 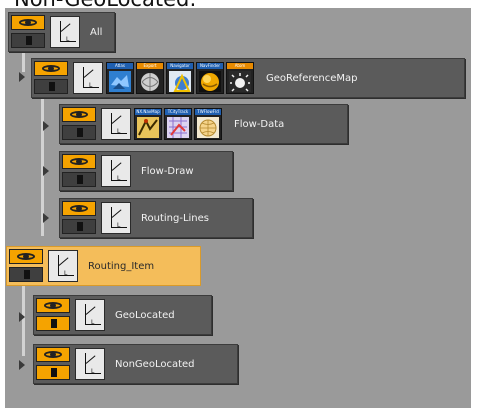 I want to click on plugin-thumbnail: NavFinder, so click(x=210, y=78).